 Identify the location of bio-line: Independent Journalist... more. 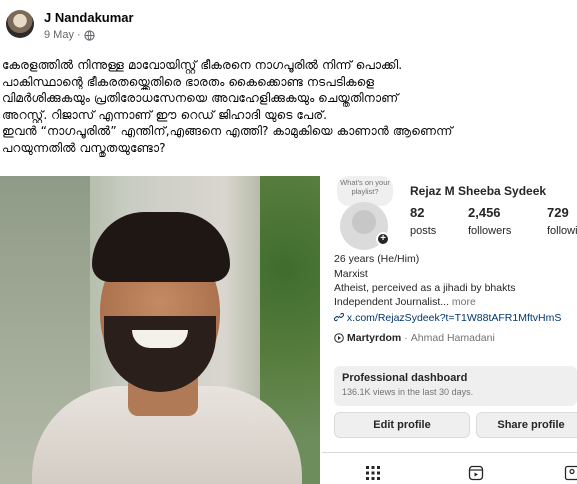
(455, 302).